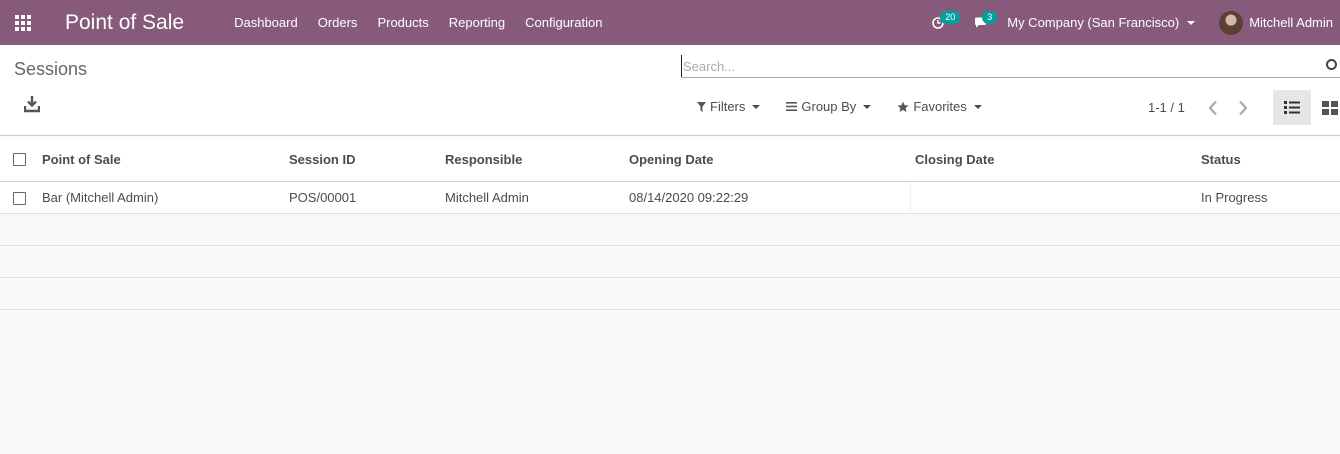 Image resolution: width=1340 pixels, height=454 pixels. I want to click on row-checkbox, so click(19, 198).